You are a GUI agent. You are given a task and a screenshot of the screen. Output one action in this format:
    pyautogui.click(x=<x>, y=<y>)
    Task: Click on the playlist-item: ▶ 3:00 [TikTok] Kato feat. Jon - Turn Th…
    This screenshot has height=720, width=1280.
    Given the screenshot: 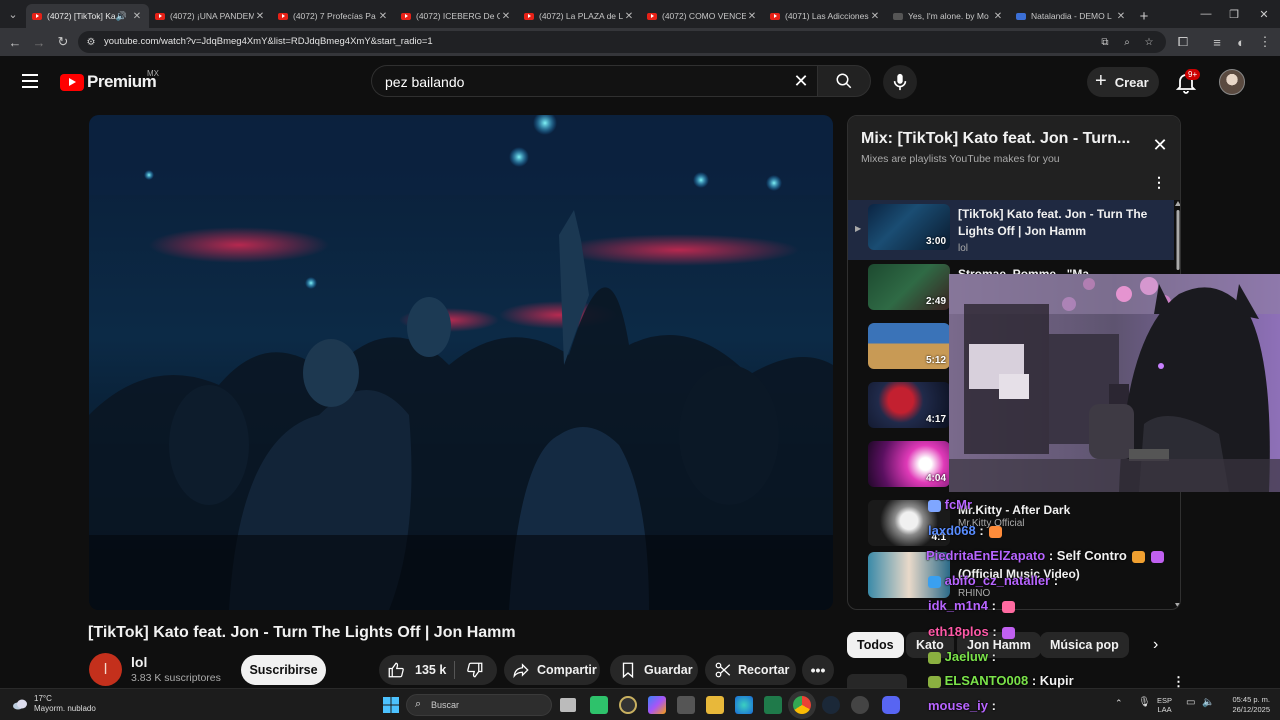 What is the action you would take?
    pyautogui.click(x=1011, y=230)
    